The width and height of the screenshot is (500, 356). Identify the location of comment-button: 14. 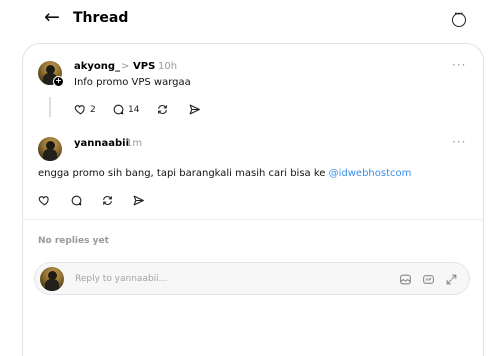
(125, 109).